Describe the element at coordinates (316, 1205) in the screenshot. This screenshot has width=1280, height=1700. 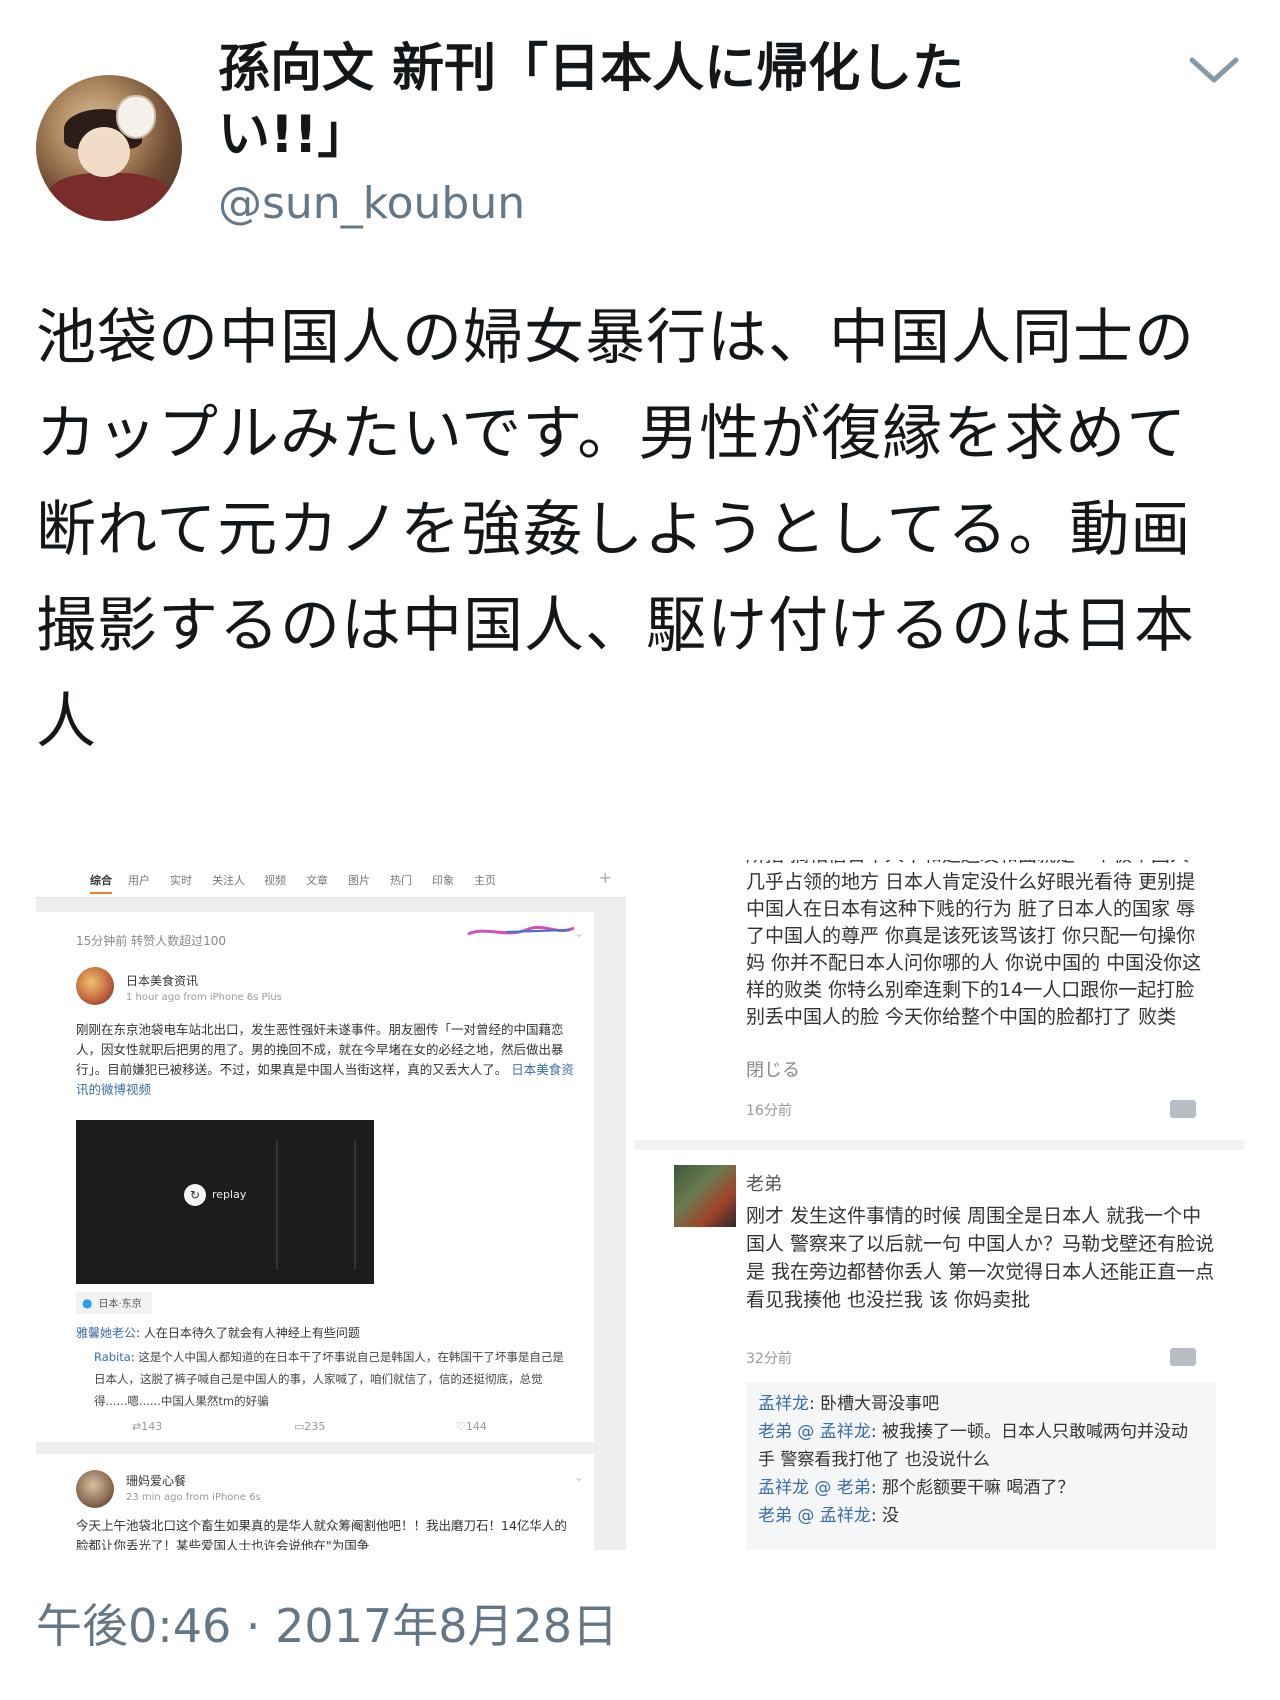
I see `video-railing` at that location.